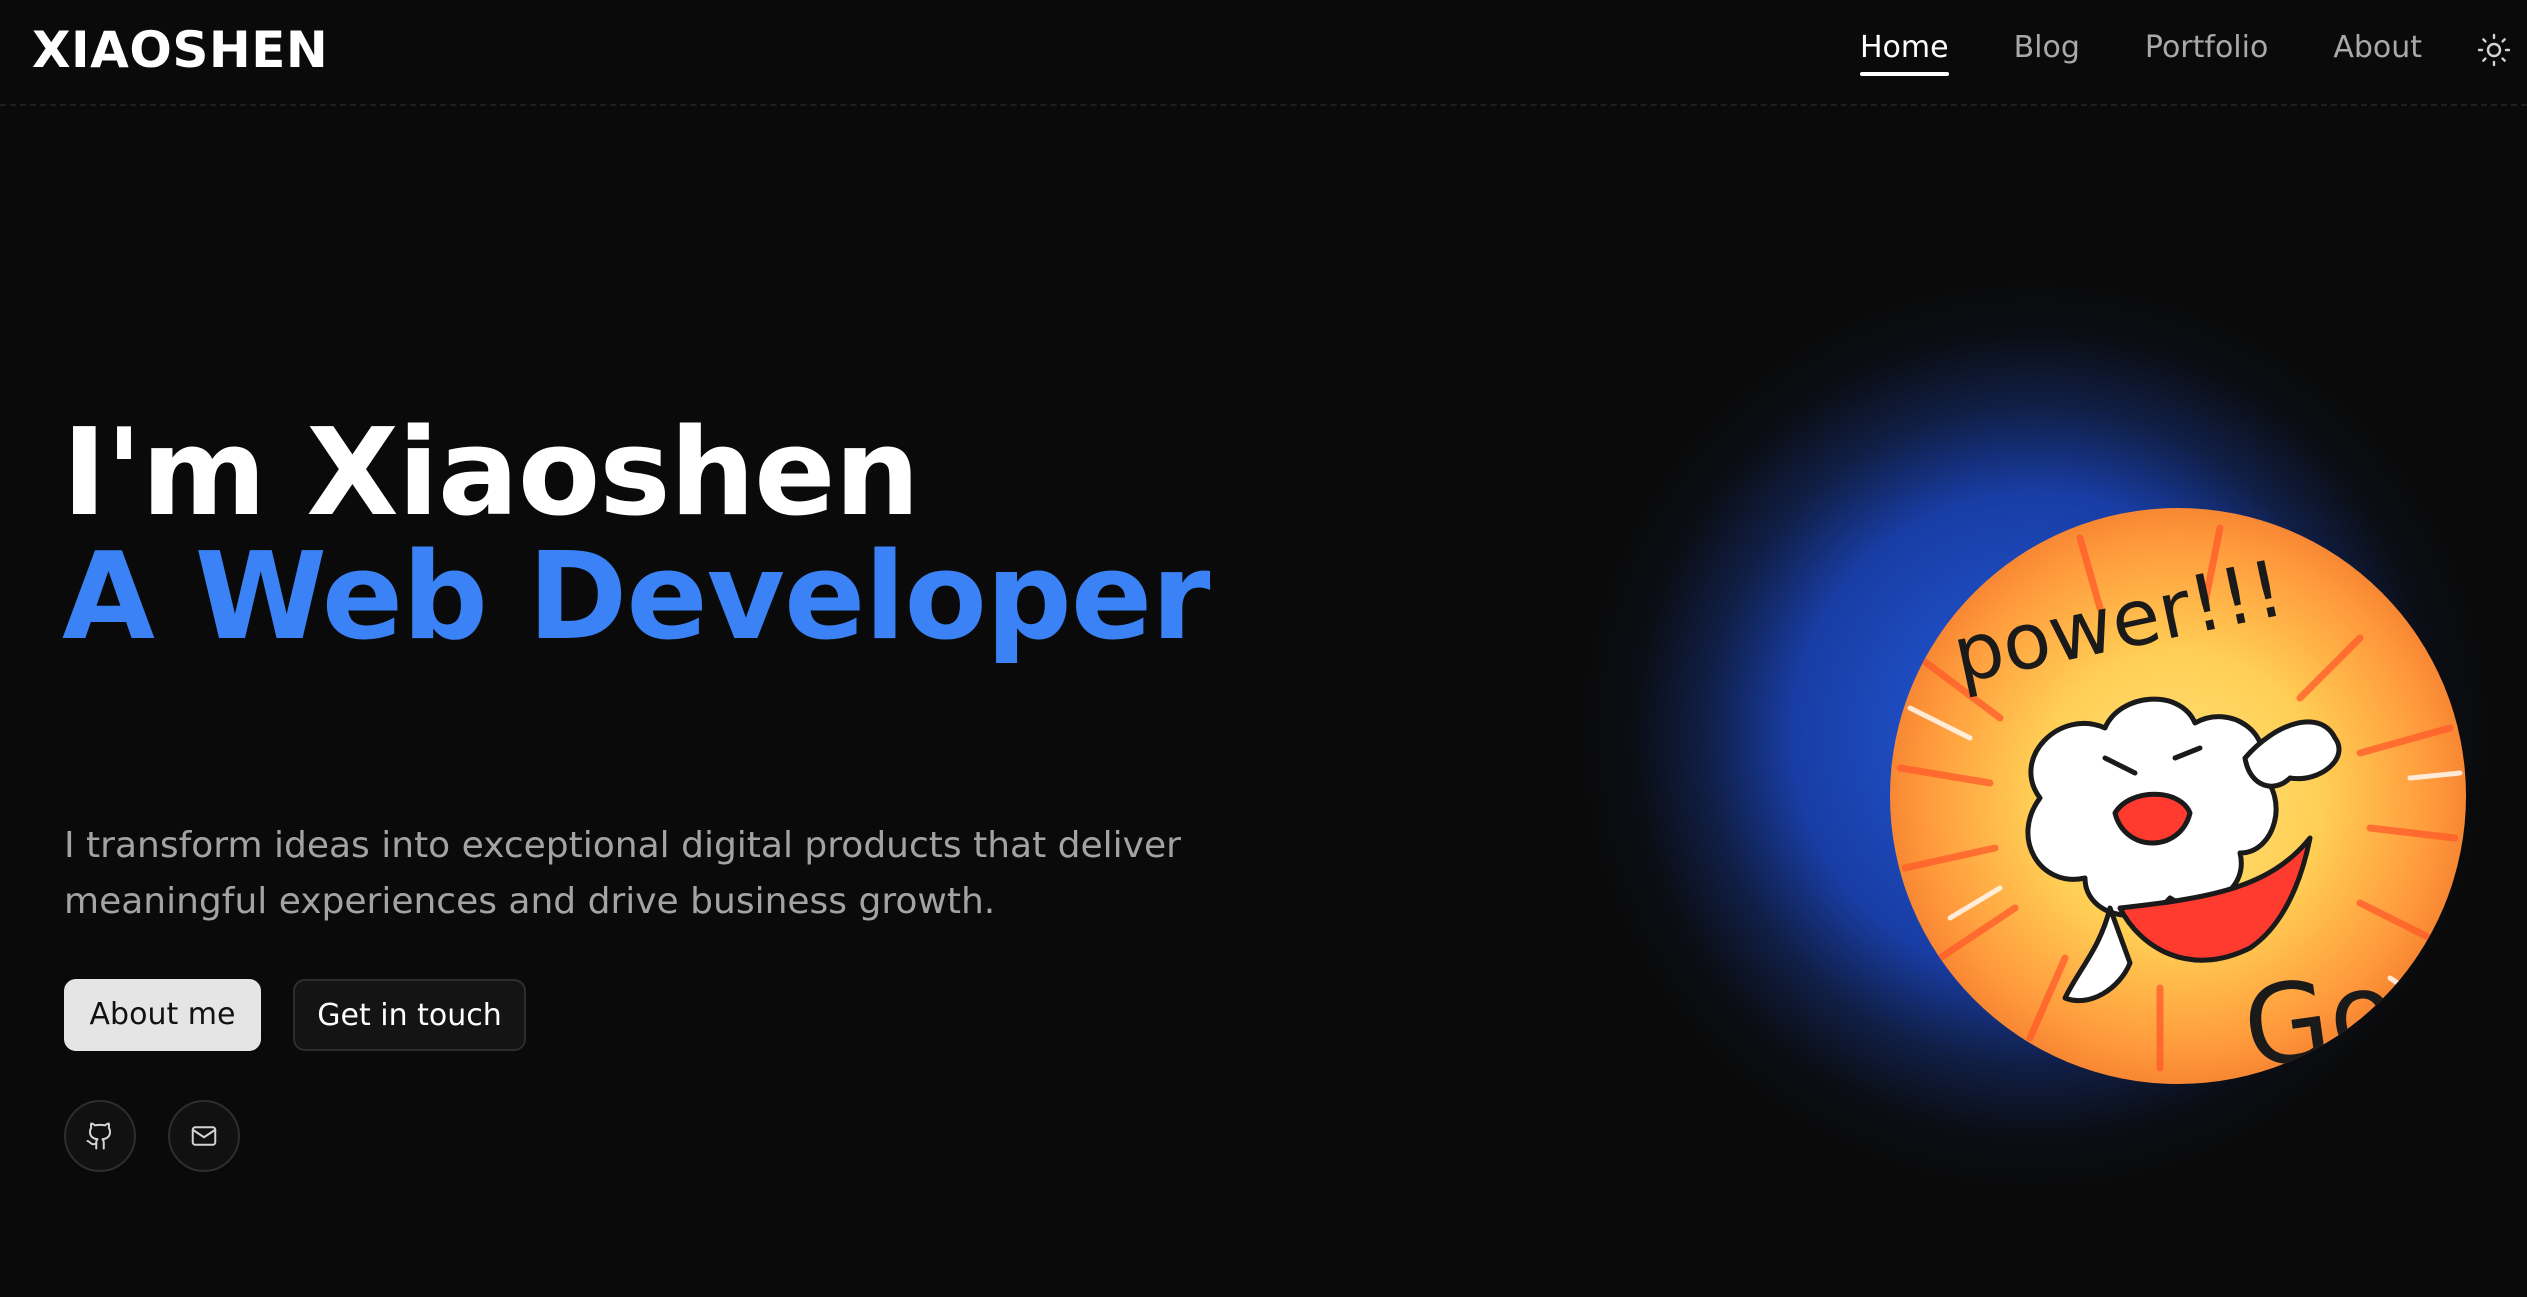 This screenshot has width=2527, height=1297. Describe the element at coordinates (180, 50) in the screenshot. I see `site-logo: XIAOSHEN` at that location.